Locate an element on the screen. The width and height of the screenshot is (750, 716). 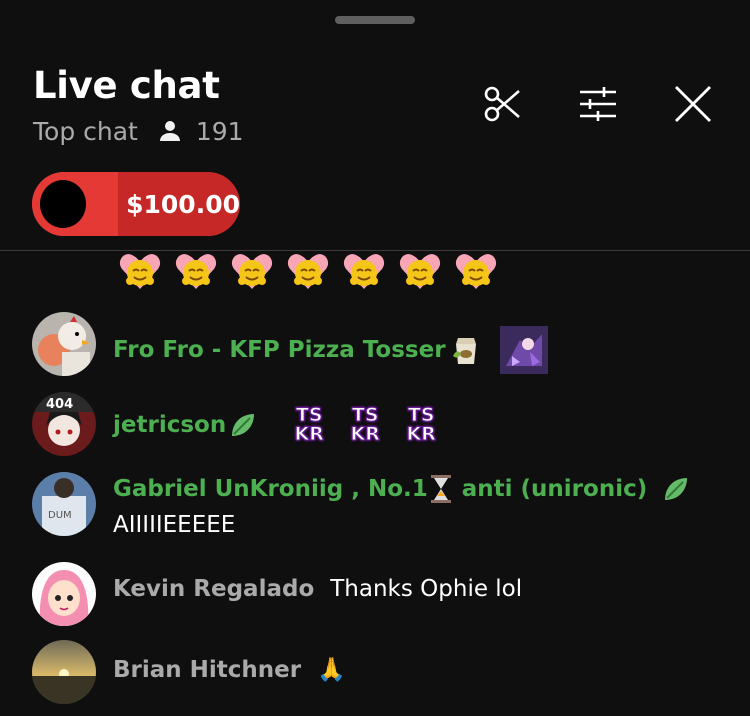
chat-mode-selector: Top chat 191 is located at coordinates (138, 131).